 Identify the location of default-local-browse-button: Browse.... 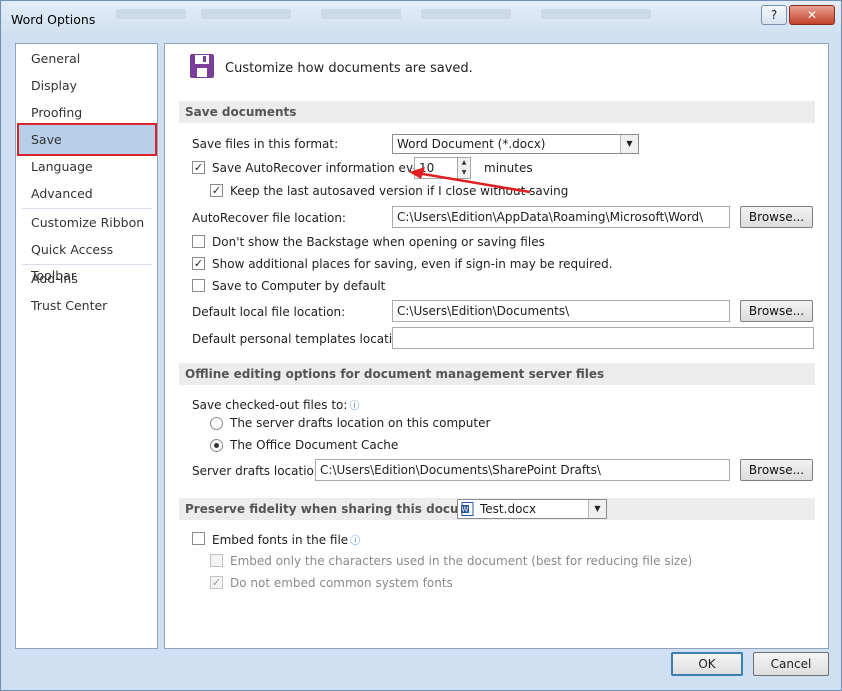
(776, 311).